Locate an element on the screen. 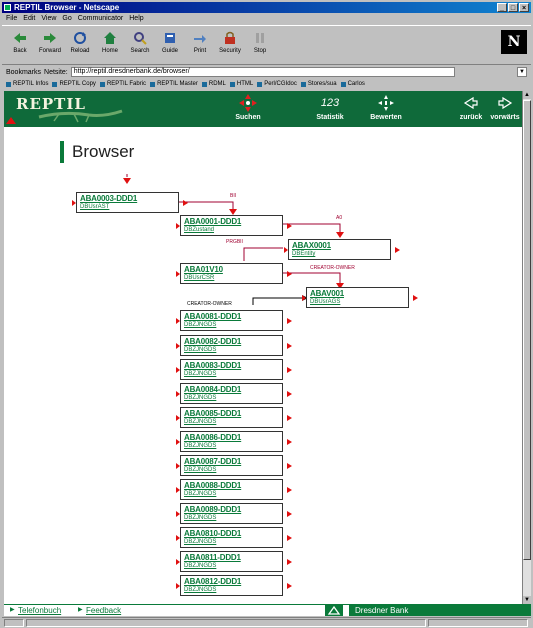 The height and width of the screenshot is (628, 533). node-box: ABA0088-DDD1 DBZJNGDS is located at coordinates (231, 489).